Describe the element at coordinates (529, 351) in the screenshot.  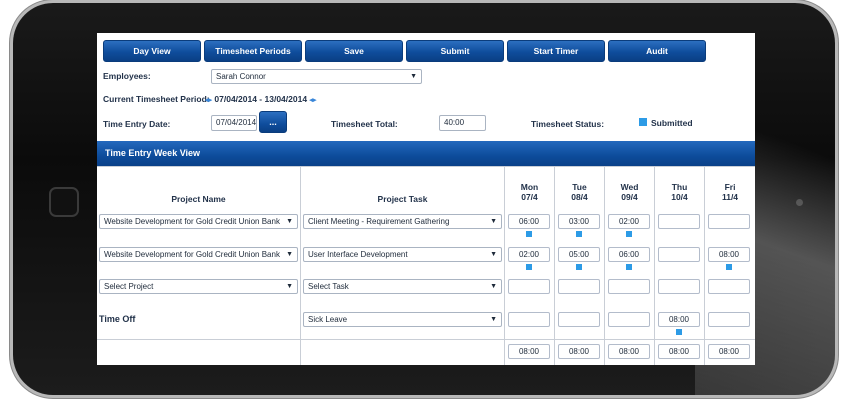
I see `total-mon: 08:00` at that location.